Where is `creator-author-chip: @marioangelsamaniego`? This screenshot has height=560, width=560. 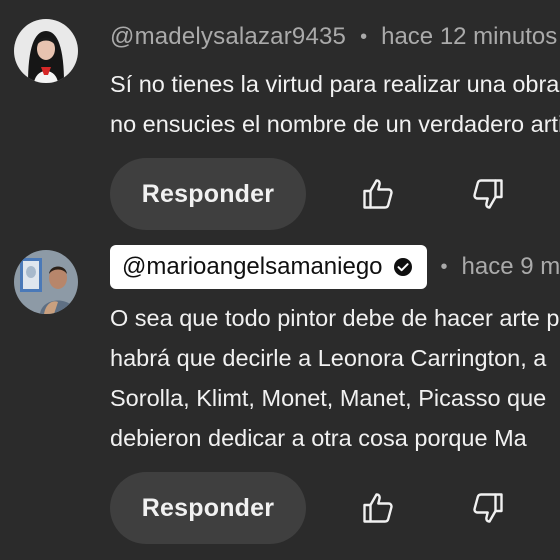 creator-author-chip: @marioangelsamaniego is located at coordinates (268, 267).